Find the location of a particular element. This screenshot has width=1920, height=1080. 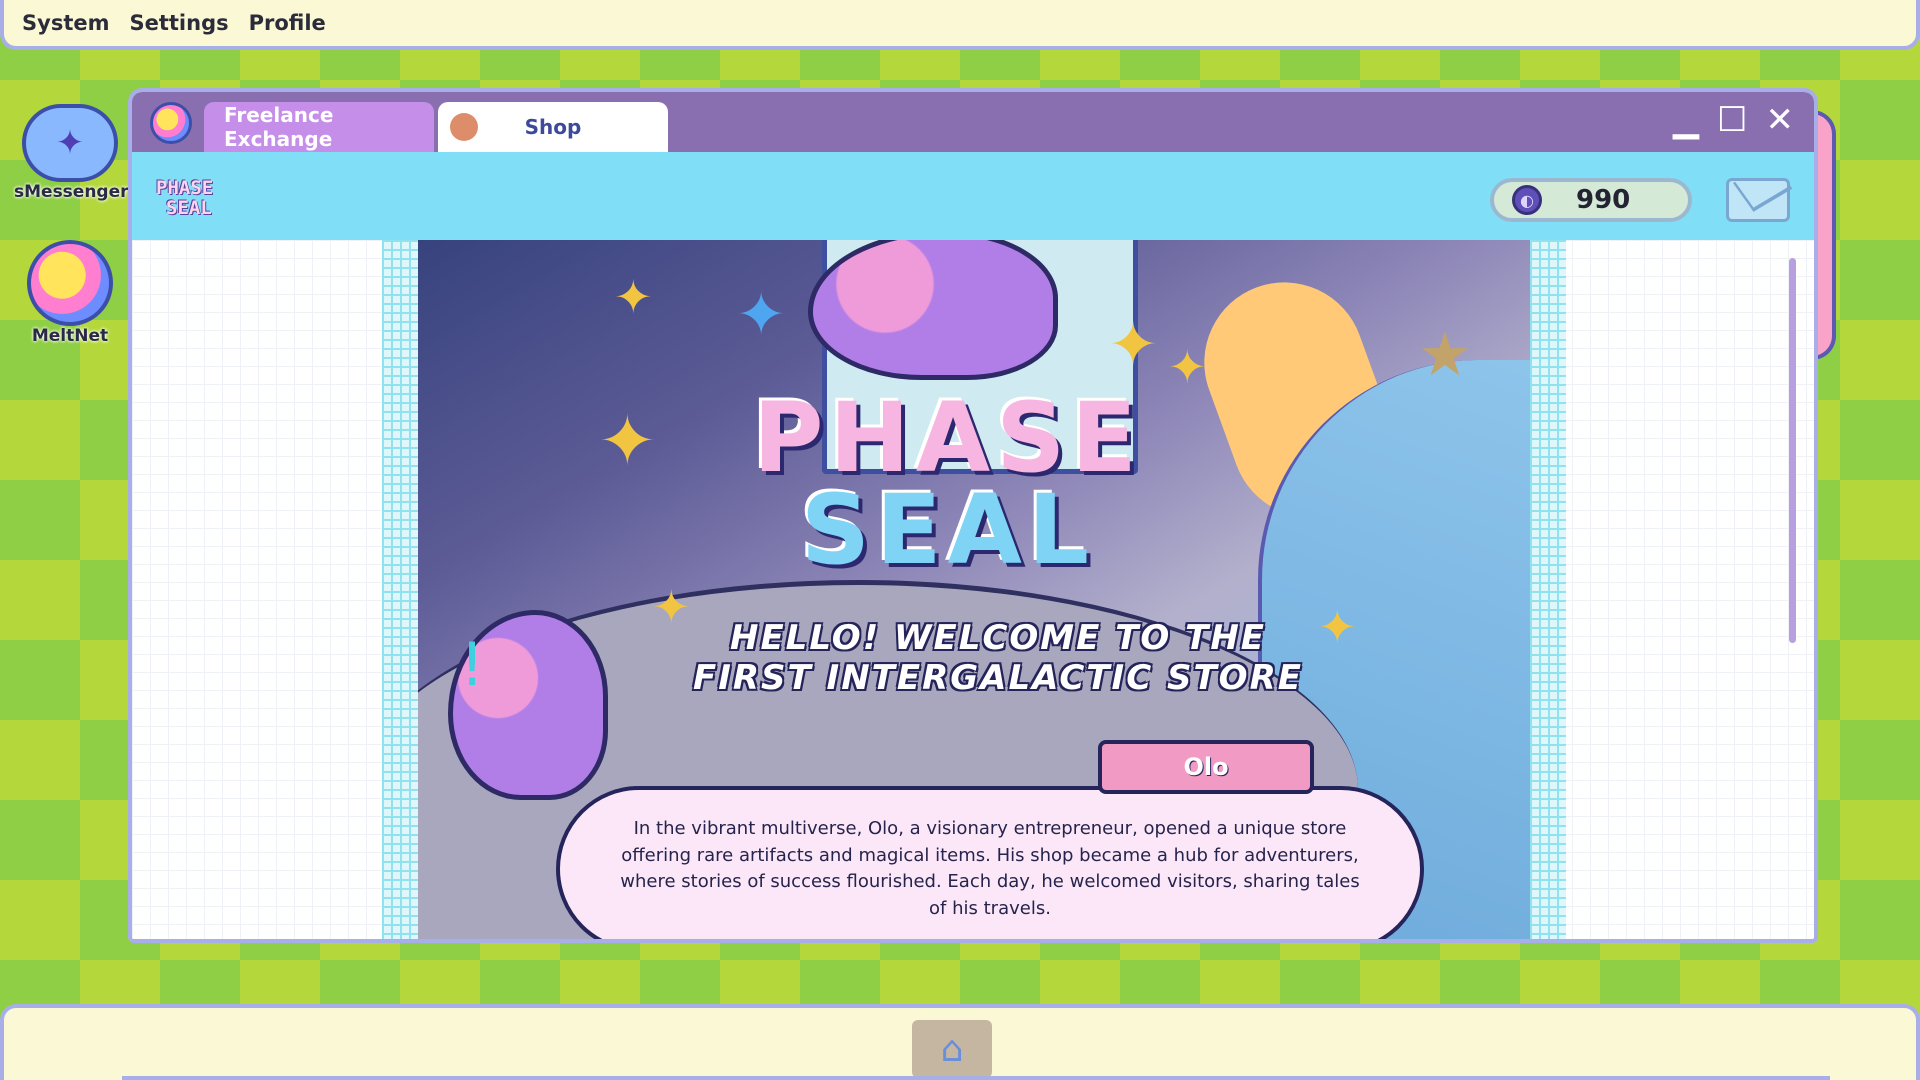

menu-system: System is located at coordinates (65, 23).